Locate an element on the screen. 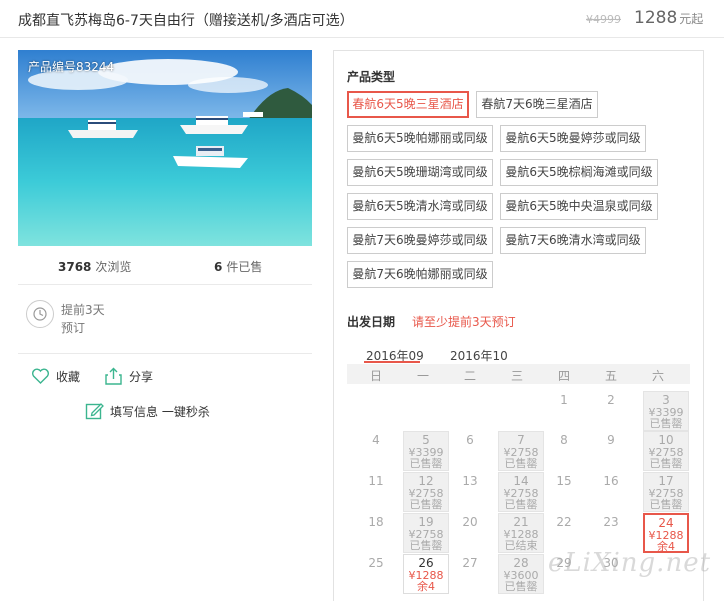  product-type-option: 曼航6天5晚棕榈海滩或同级 is located at coordinates (579, 172).